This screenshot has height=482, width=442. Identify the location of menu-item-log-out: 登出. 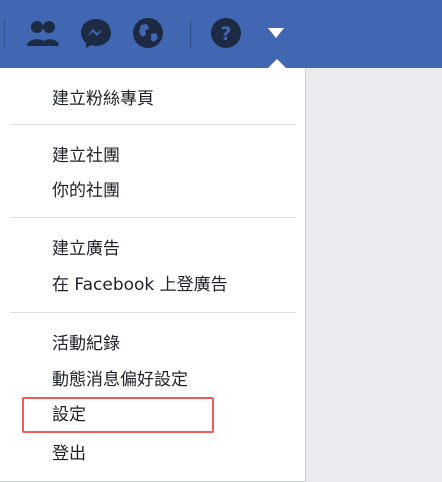
(69, 454).